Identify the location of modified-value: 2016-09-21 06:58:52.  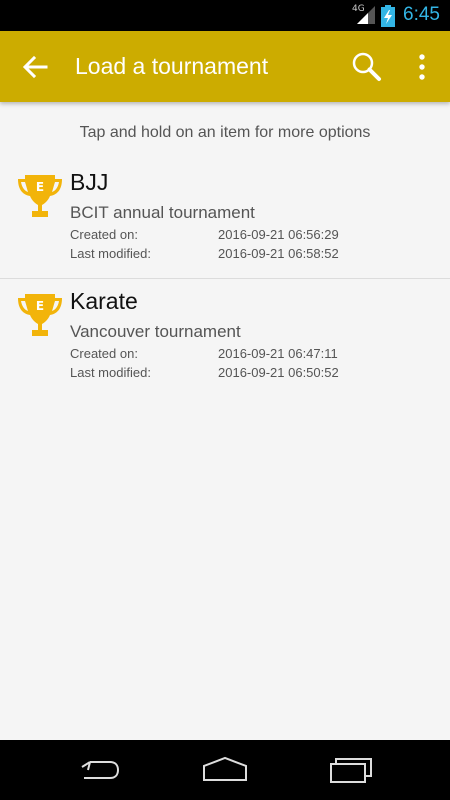
(278, 253).